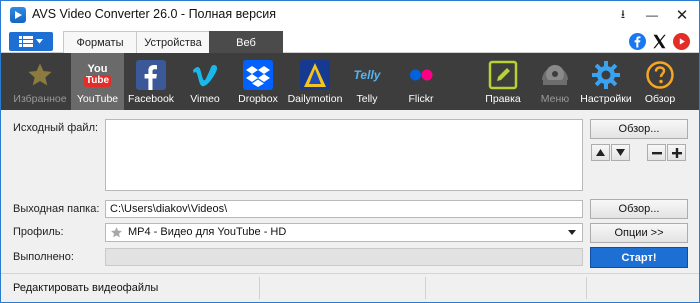  Describe the element at coordinates (503, 99) in the screenshot. I see `toolbar-edit-label: Правка` at that location.